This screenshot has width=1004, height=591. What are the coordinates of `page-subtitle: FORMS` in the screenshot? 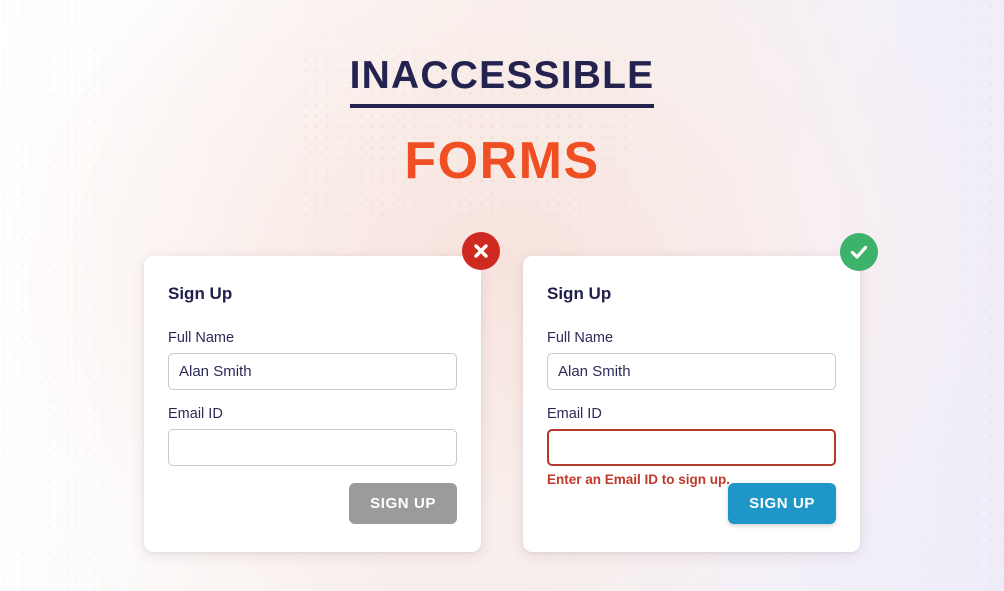 It's located at (502, 161).